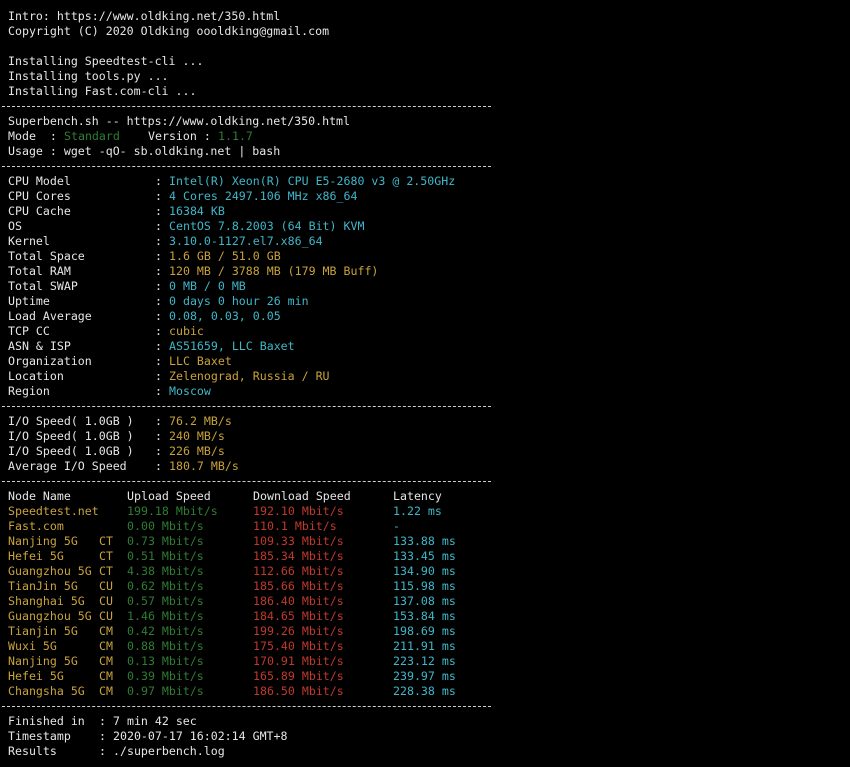 Image resolution: width=850 pixels, height=767 pixels. What do you see at coordinates (29, 301) in the screenshot?
I see `sysinfo-key: Uptime` at bounding box center [29, 301].